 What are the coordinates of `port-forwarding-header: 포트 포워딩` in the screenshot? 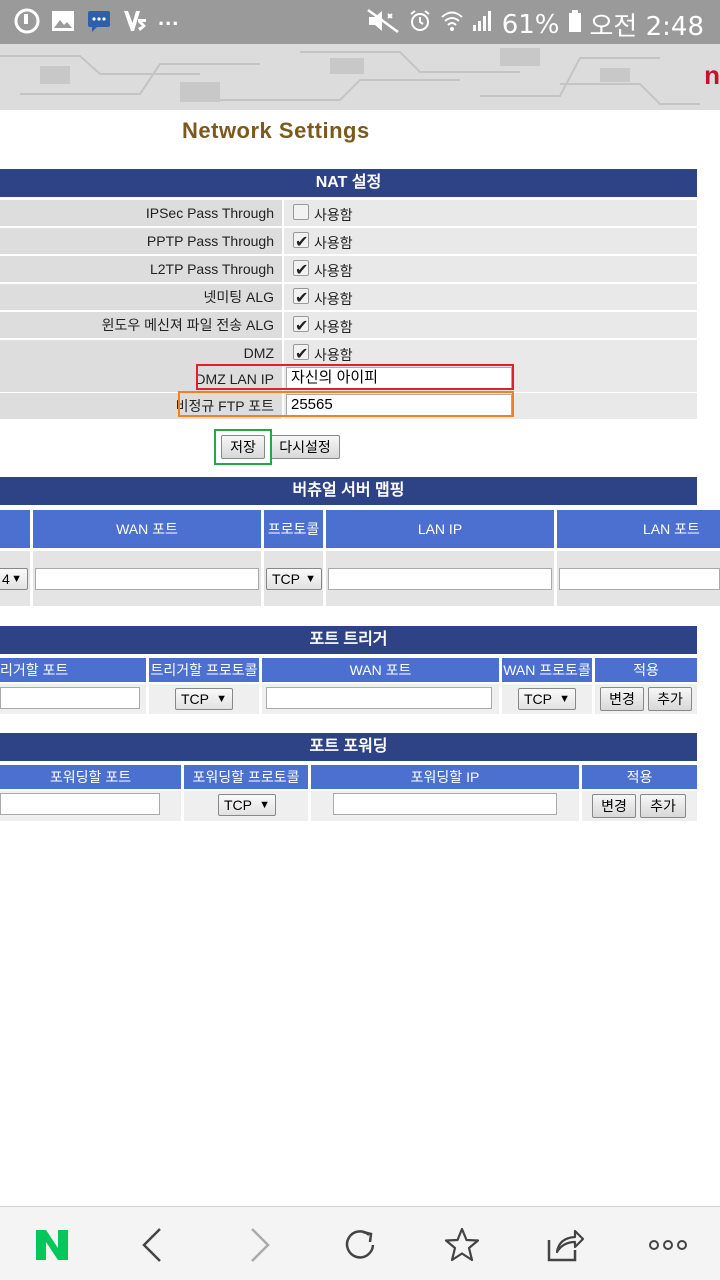 It's located at (348, 747).